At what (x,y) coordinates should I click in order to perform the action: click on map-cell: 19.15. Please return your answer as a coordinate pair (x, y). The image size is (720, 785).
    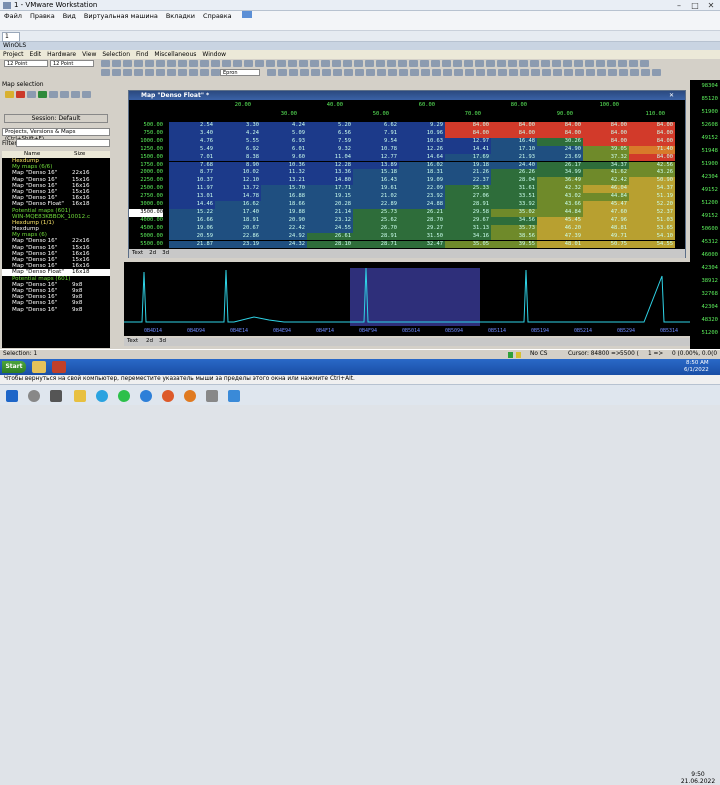
    Looking at the image, I should click on (330, 197).